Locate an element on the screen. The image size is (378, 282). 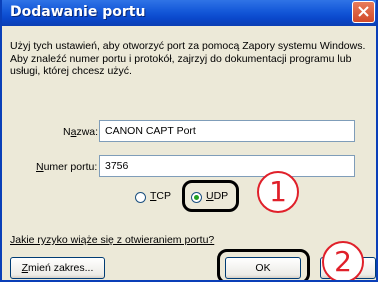
port-number-label: Numer portu: is located at coordinates (67, 167).